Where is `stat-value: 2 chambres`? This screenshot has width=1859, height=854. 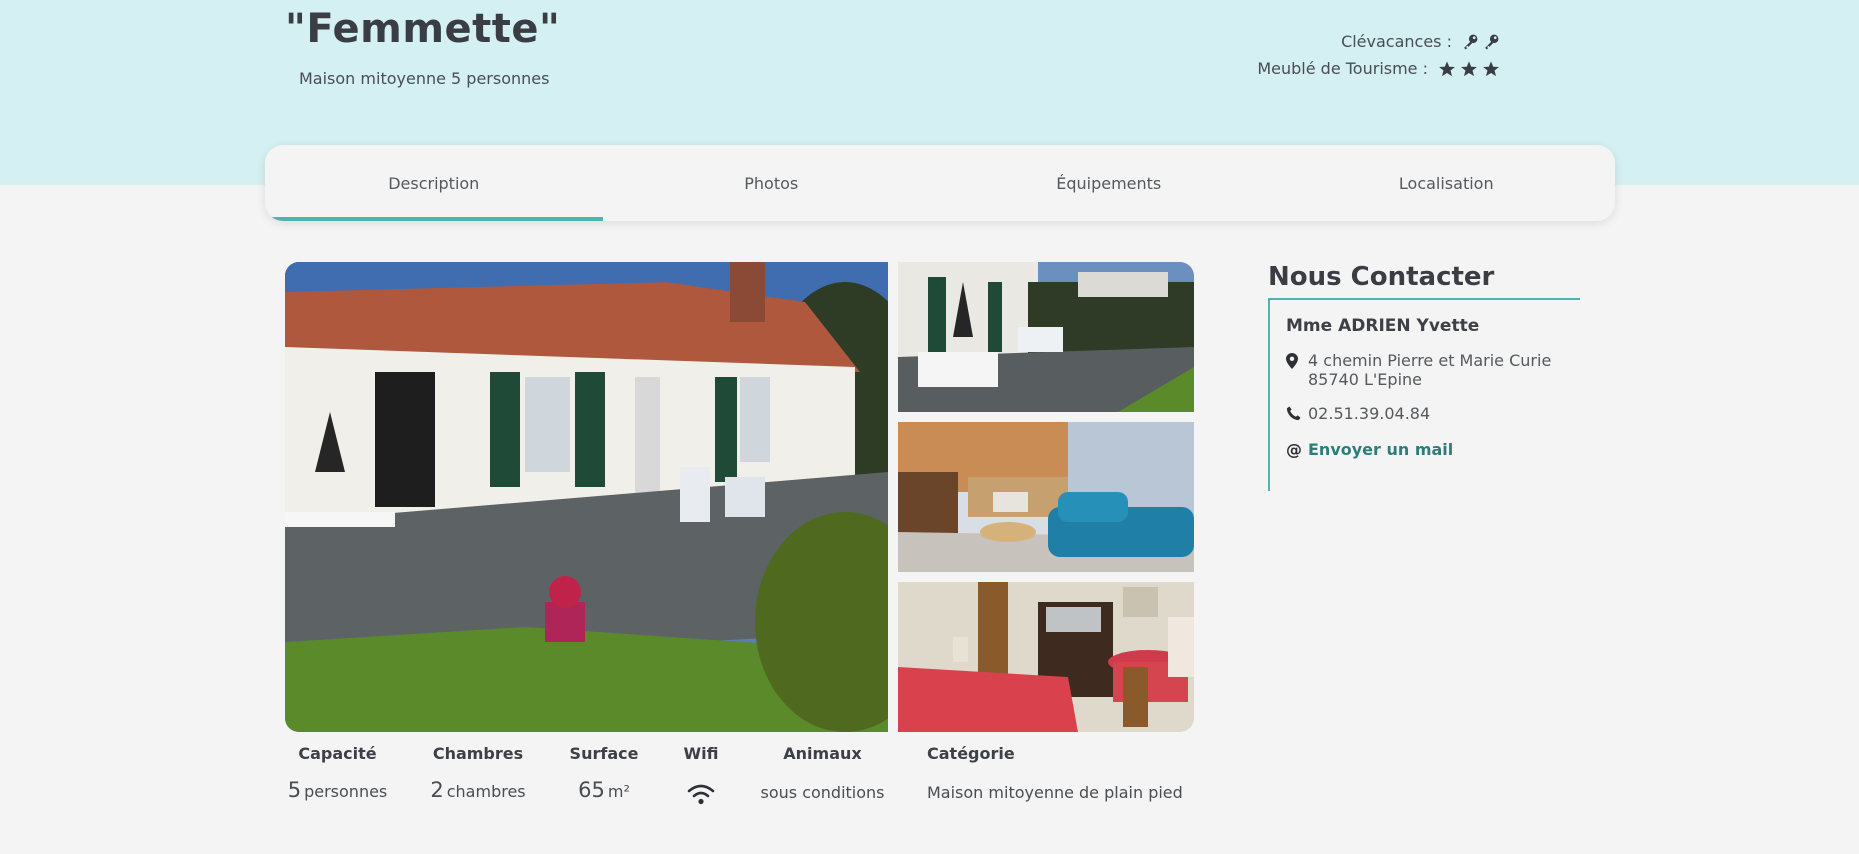 stat-value: 2 chambres is located at coordinates (478, 790).